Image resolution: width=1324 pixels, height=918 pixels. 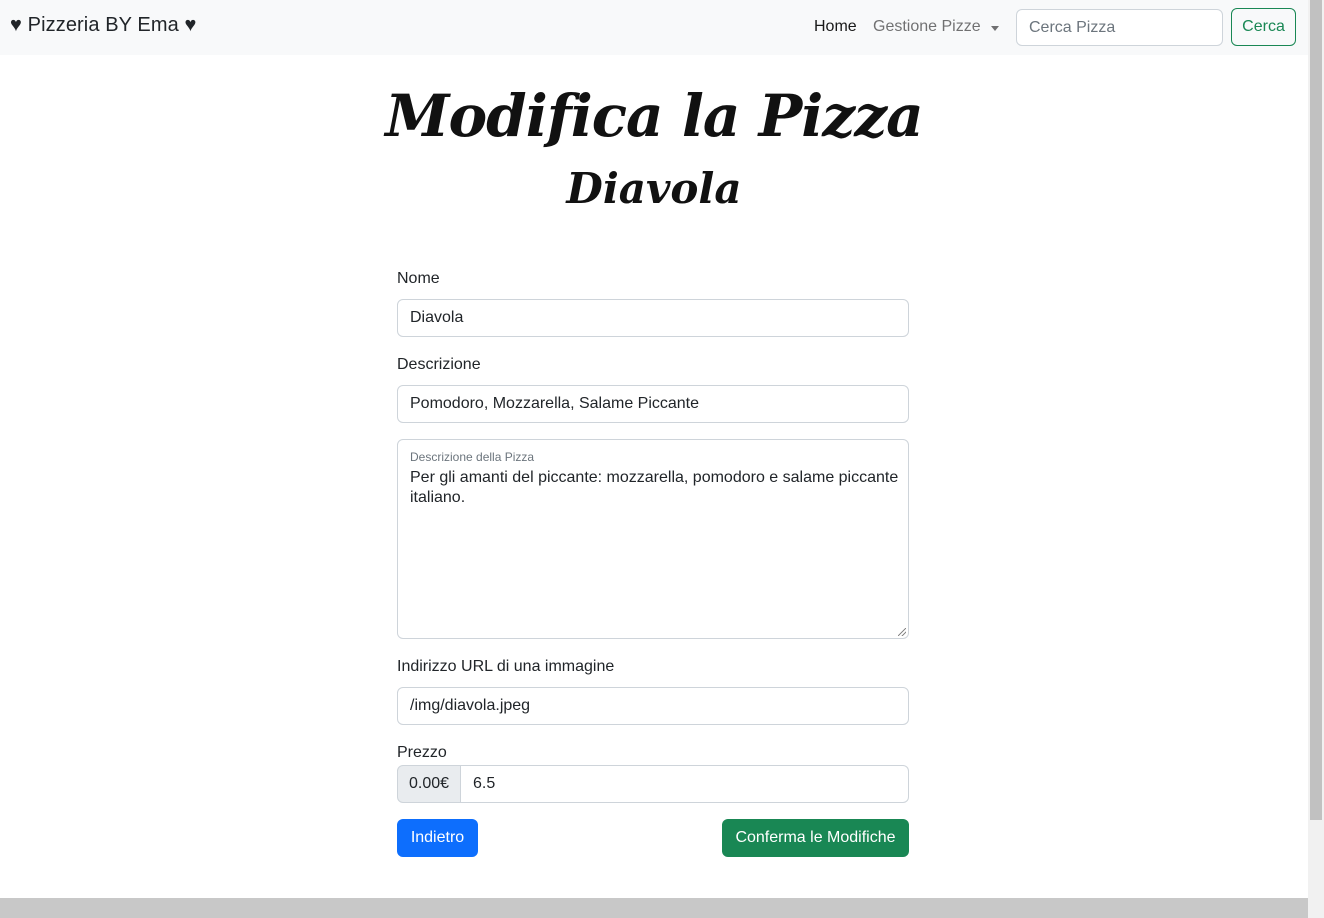 I want to click on price-input-group: 0.00€, so click(x=653, y=784).